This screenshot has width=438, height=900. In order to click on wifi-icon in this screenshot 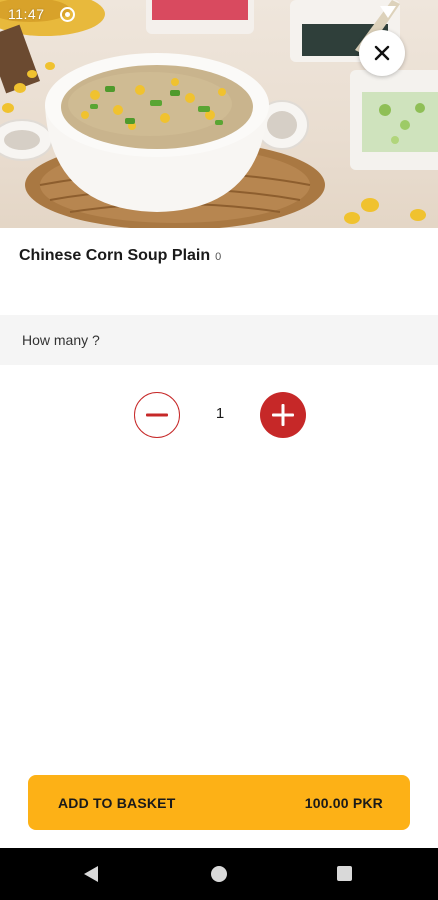, I will do `click(388, 12)`.